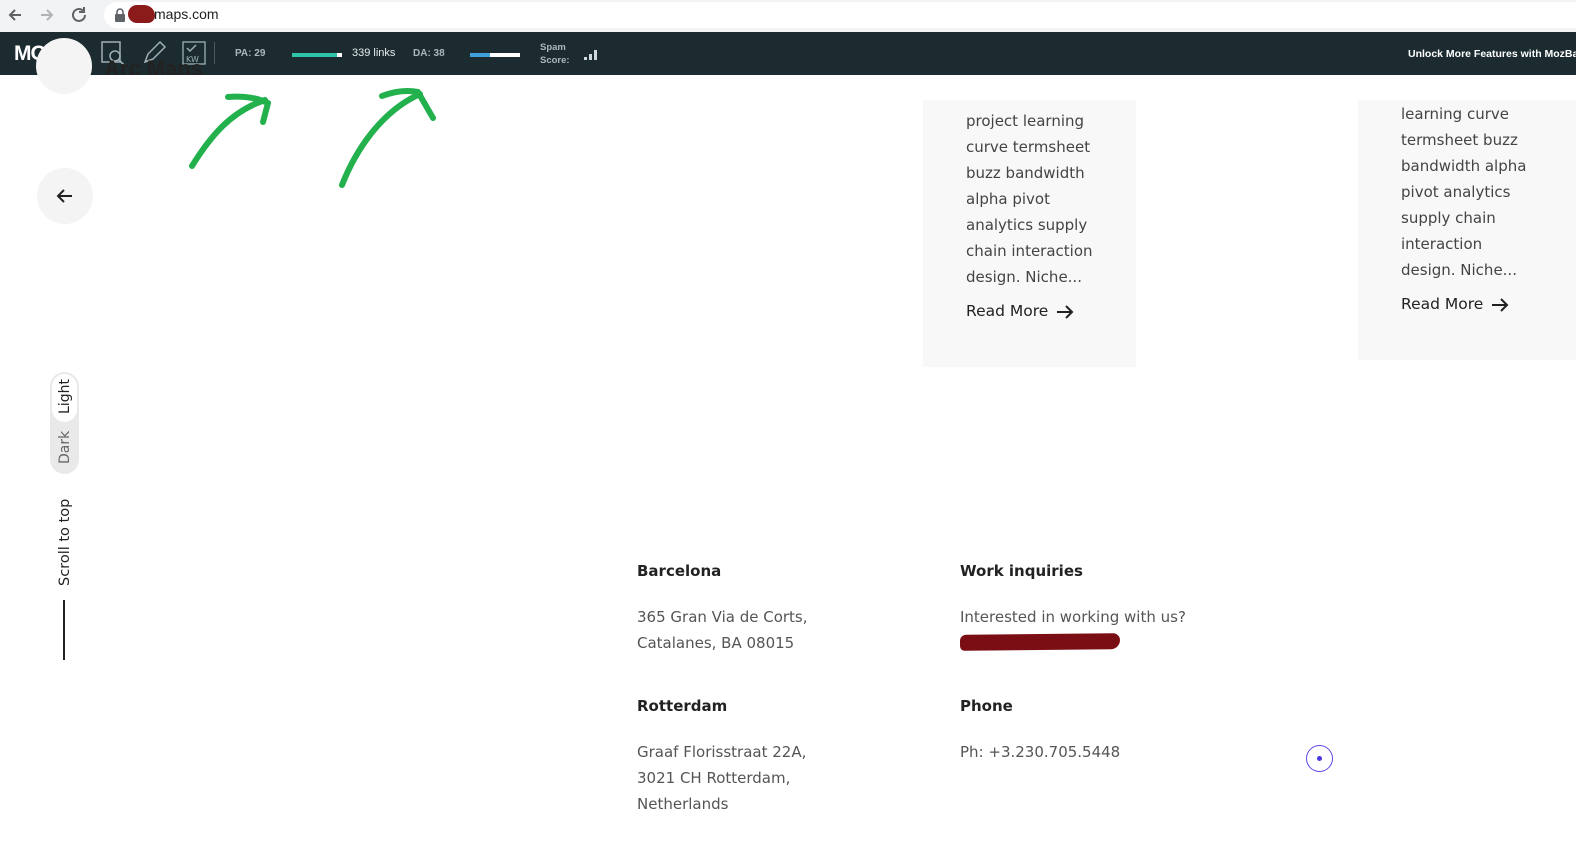 This screenshot has width=1576, height=855. I want to click on card-excerpt-line: bandwidth alpha, so click(1464, 166).